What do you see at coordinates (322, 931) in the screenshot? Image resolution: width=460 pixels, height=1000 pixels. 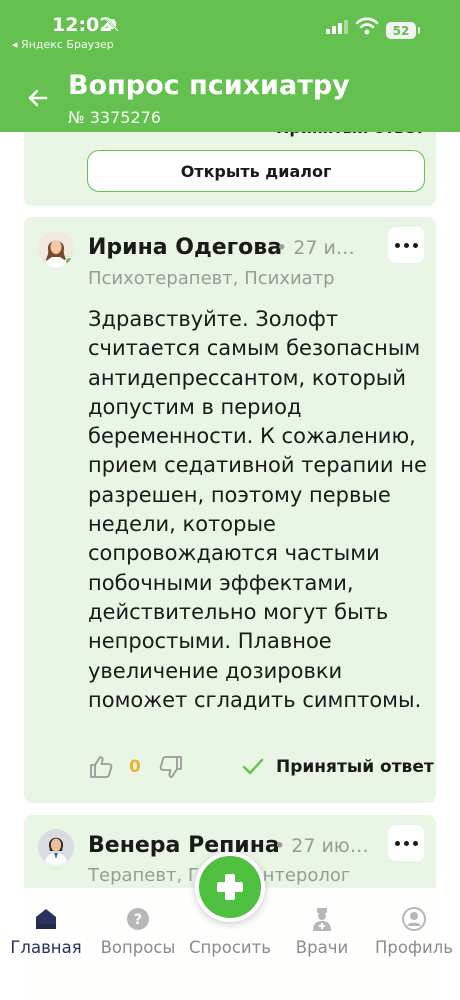 I see `nav-item-doctors: Врачи` at bounding box center [322, 931].